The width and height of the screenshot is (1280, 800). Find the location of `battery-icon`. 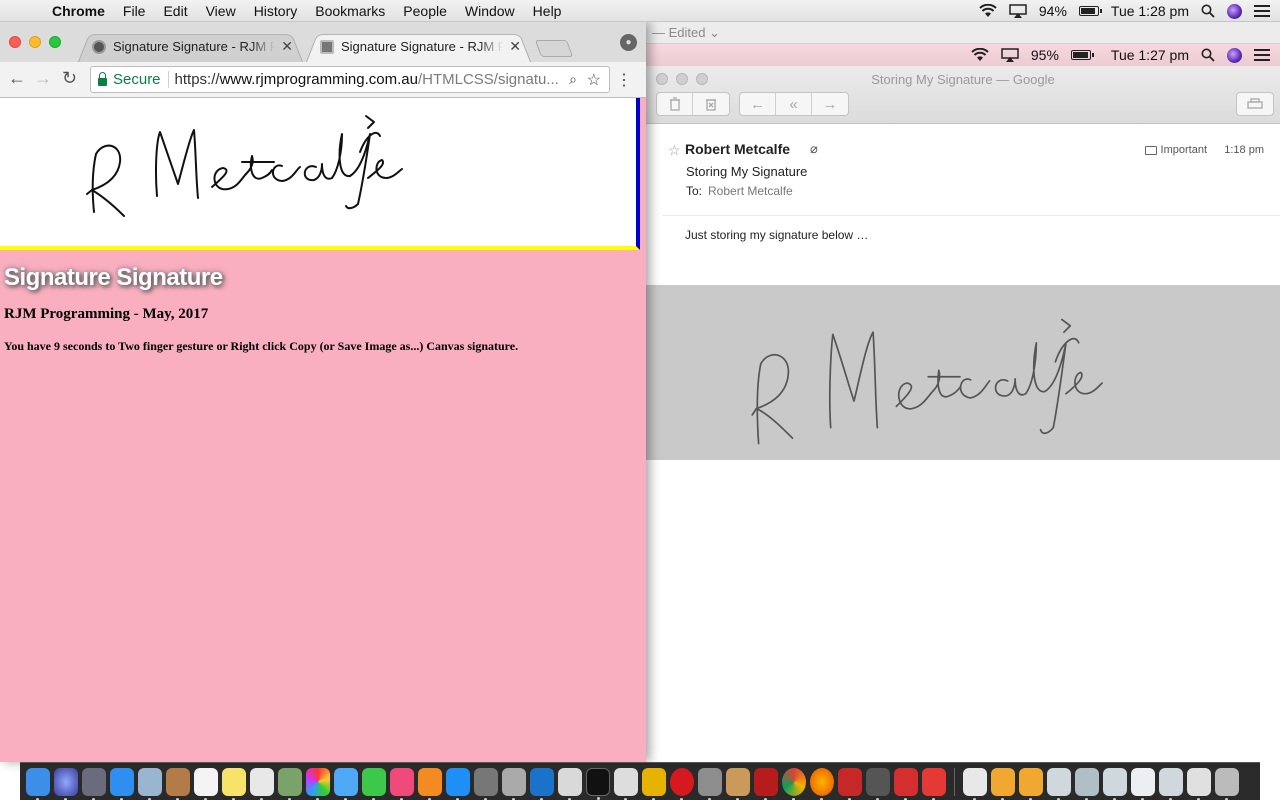

battery-icon is located at coordinates (1090, 11).